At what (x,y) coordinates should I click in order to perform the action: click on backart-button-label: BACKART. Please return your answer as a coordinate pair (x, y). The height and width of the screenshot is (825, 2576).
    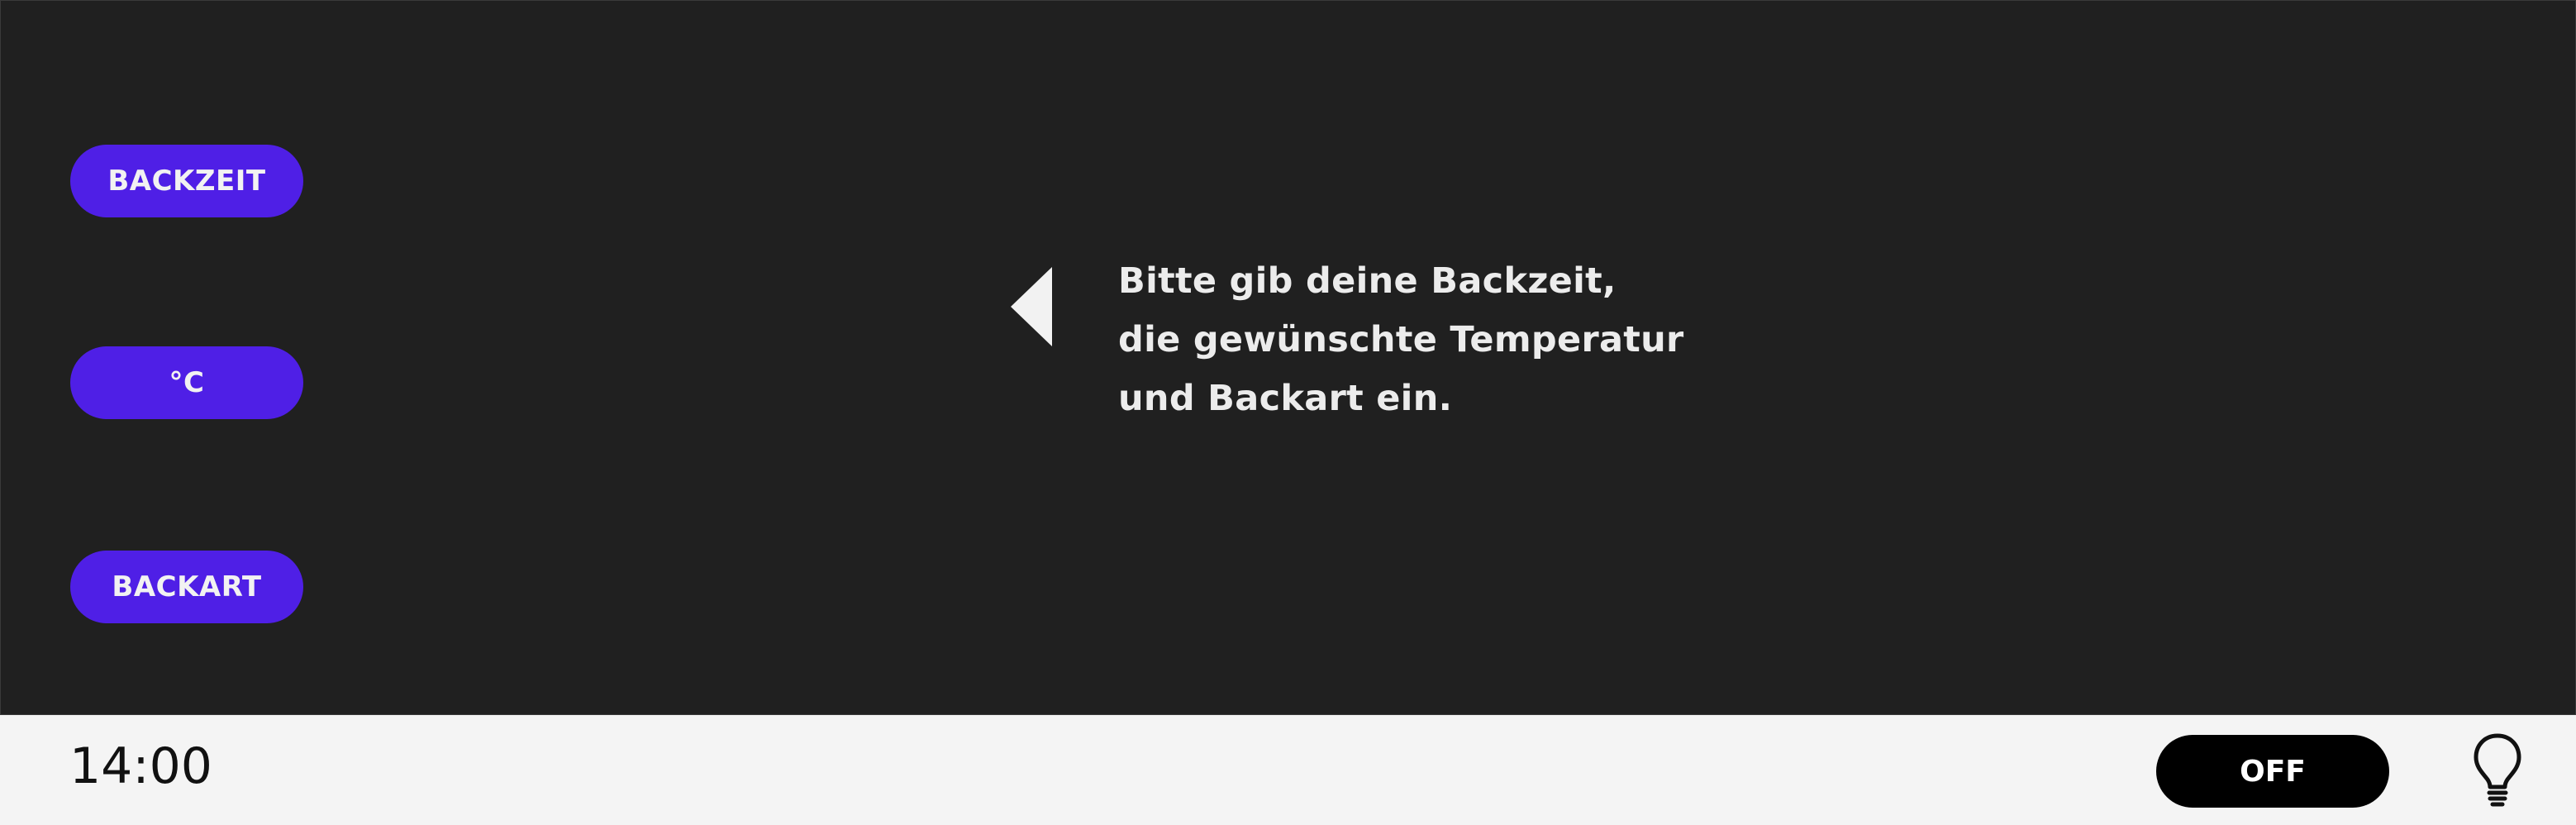
    Looking at the image, I should click on (187, 586).